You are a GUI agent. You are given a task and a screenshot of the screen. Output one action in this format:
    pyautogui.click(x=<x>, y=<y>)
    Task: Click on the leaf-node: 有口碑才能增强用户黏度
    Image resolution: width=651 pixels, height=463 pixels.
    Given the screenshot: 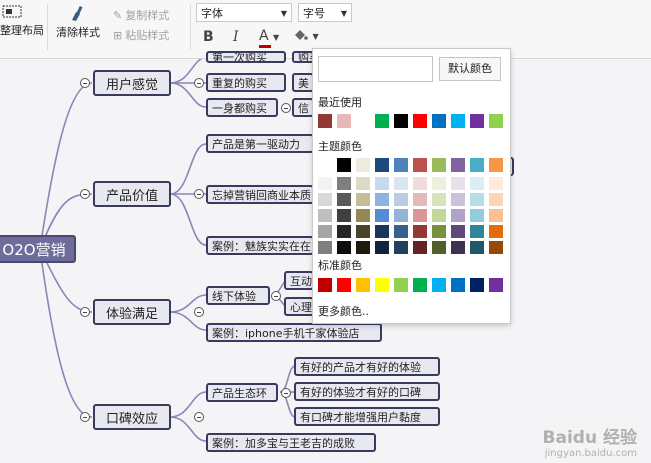 What is the action you would take?
    pyautogui.click(x=367, y=416)
    